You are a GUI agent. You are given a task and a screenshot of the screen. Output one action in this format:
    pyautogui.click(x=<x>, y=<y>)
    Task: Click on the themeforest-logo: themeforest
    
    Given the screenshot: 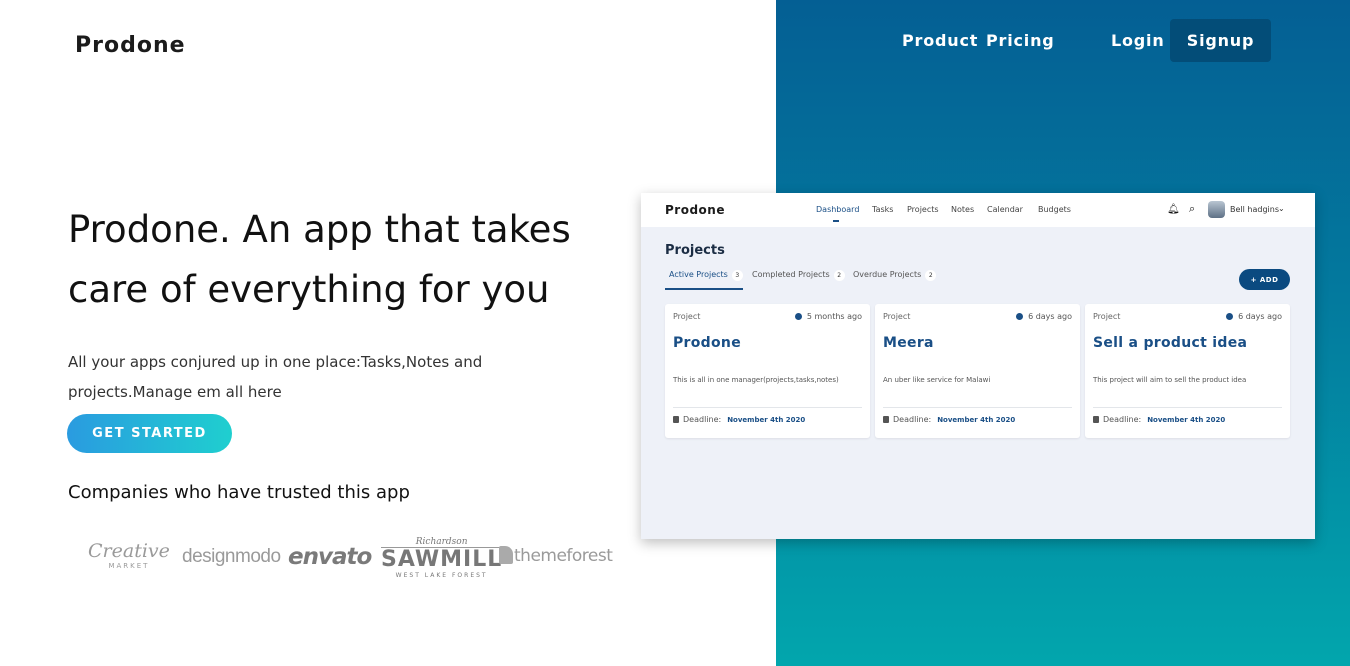 What is the action you would take?
    pyautogui.click(x=556, y=556)
    